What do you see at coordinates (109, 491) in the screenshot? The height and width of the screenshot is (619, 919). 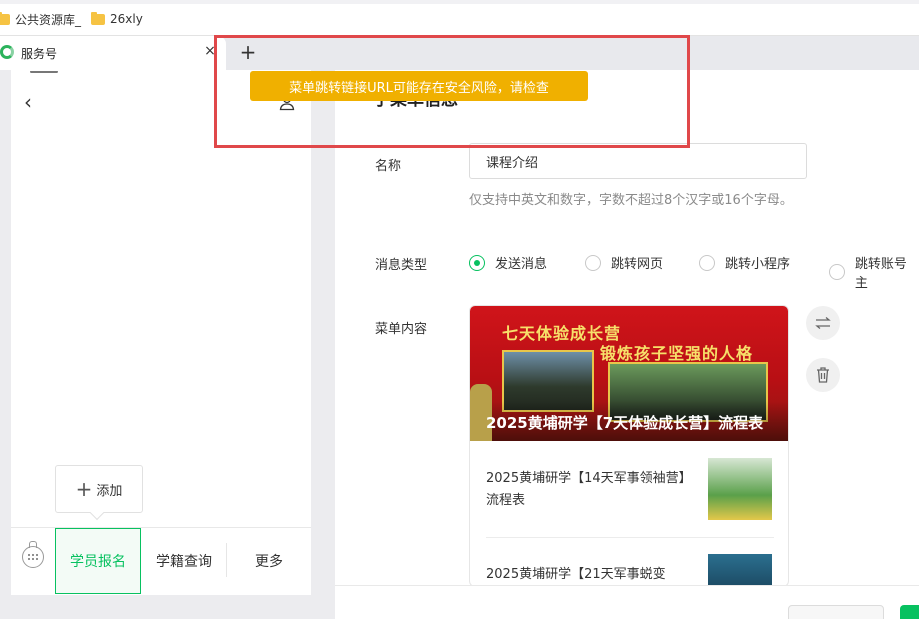 I see `add-label: 添加` at bounding box center [109, 491].